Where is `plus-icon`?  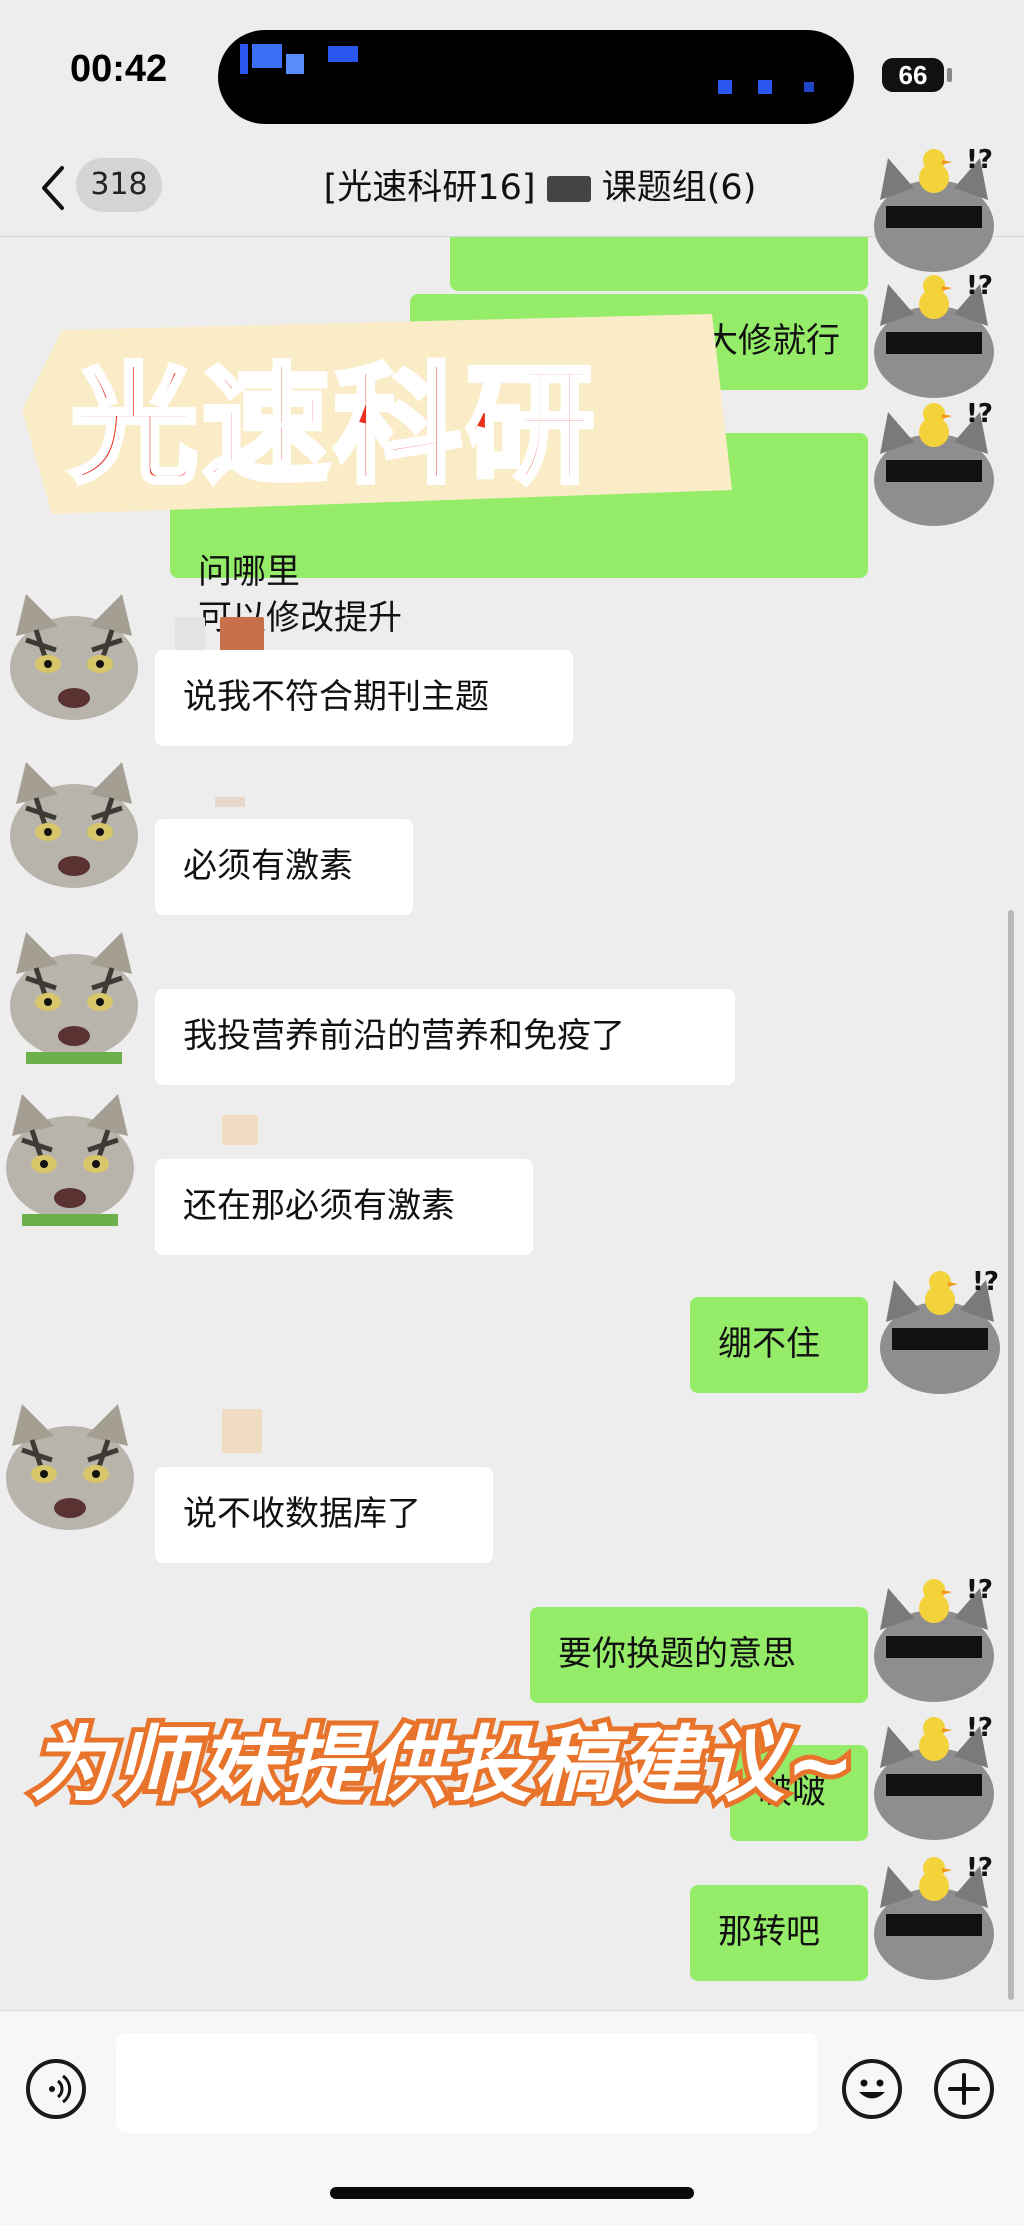 plus-icon is located at coordinates (964, 2089).